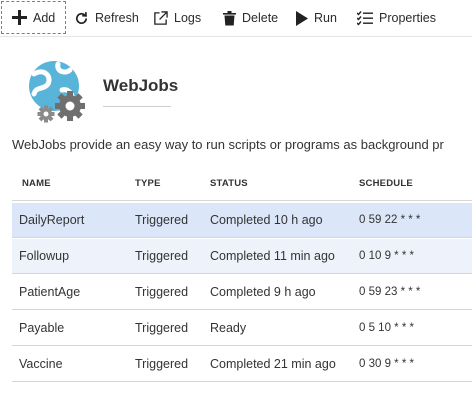 This screenshot has height=401, width=472. Describe the element at coordinates (229, 17) in the screenshot. I see `trash-icon` at that location.